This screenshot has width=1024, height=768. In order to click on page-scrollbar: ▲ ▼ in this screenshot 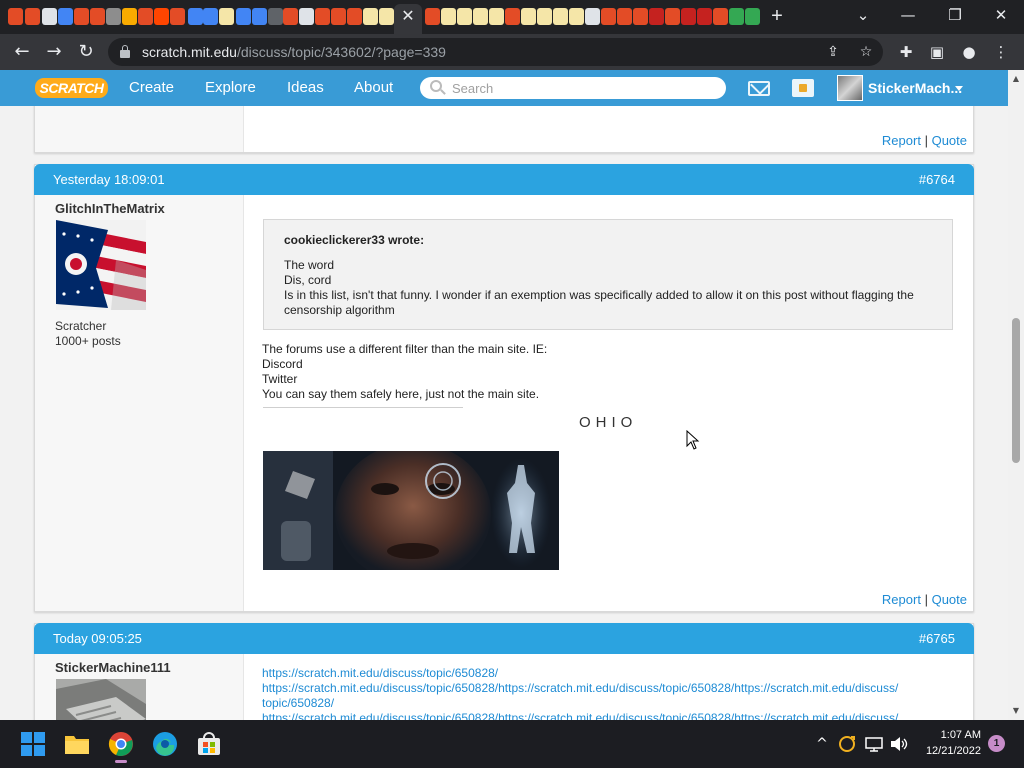, I will do `click(1016, 395)`.